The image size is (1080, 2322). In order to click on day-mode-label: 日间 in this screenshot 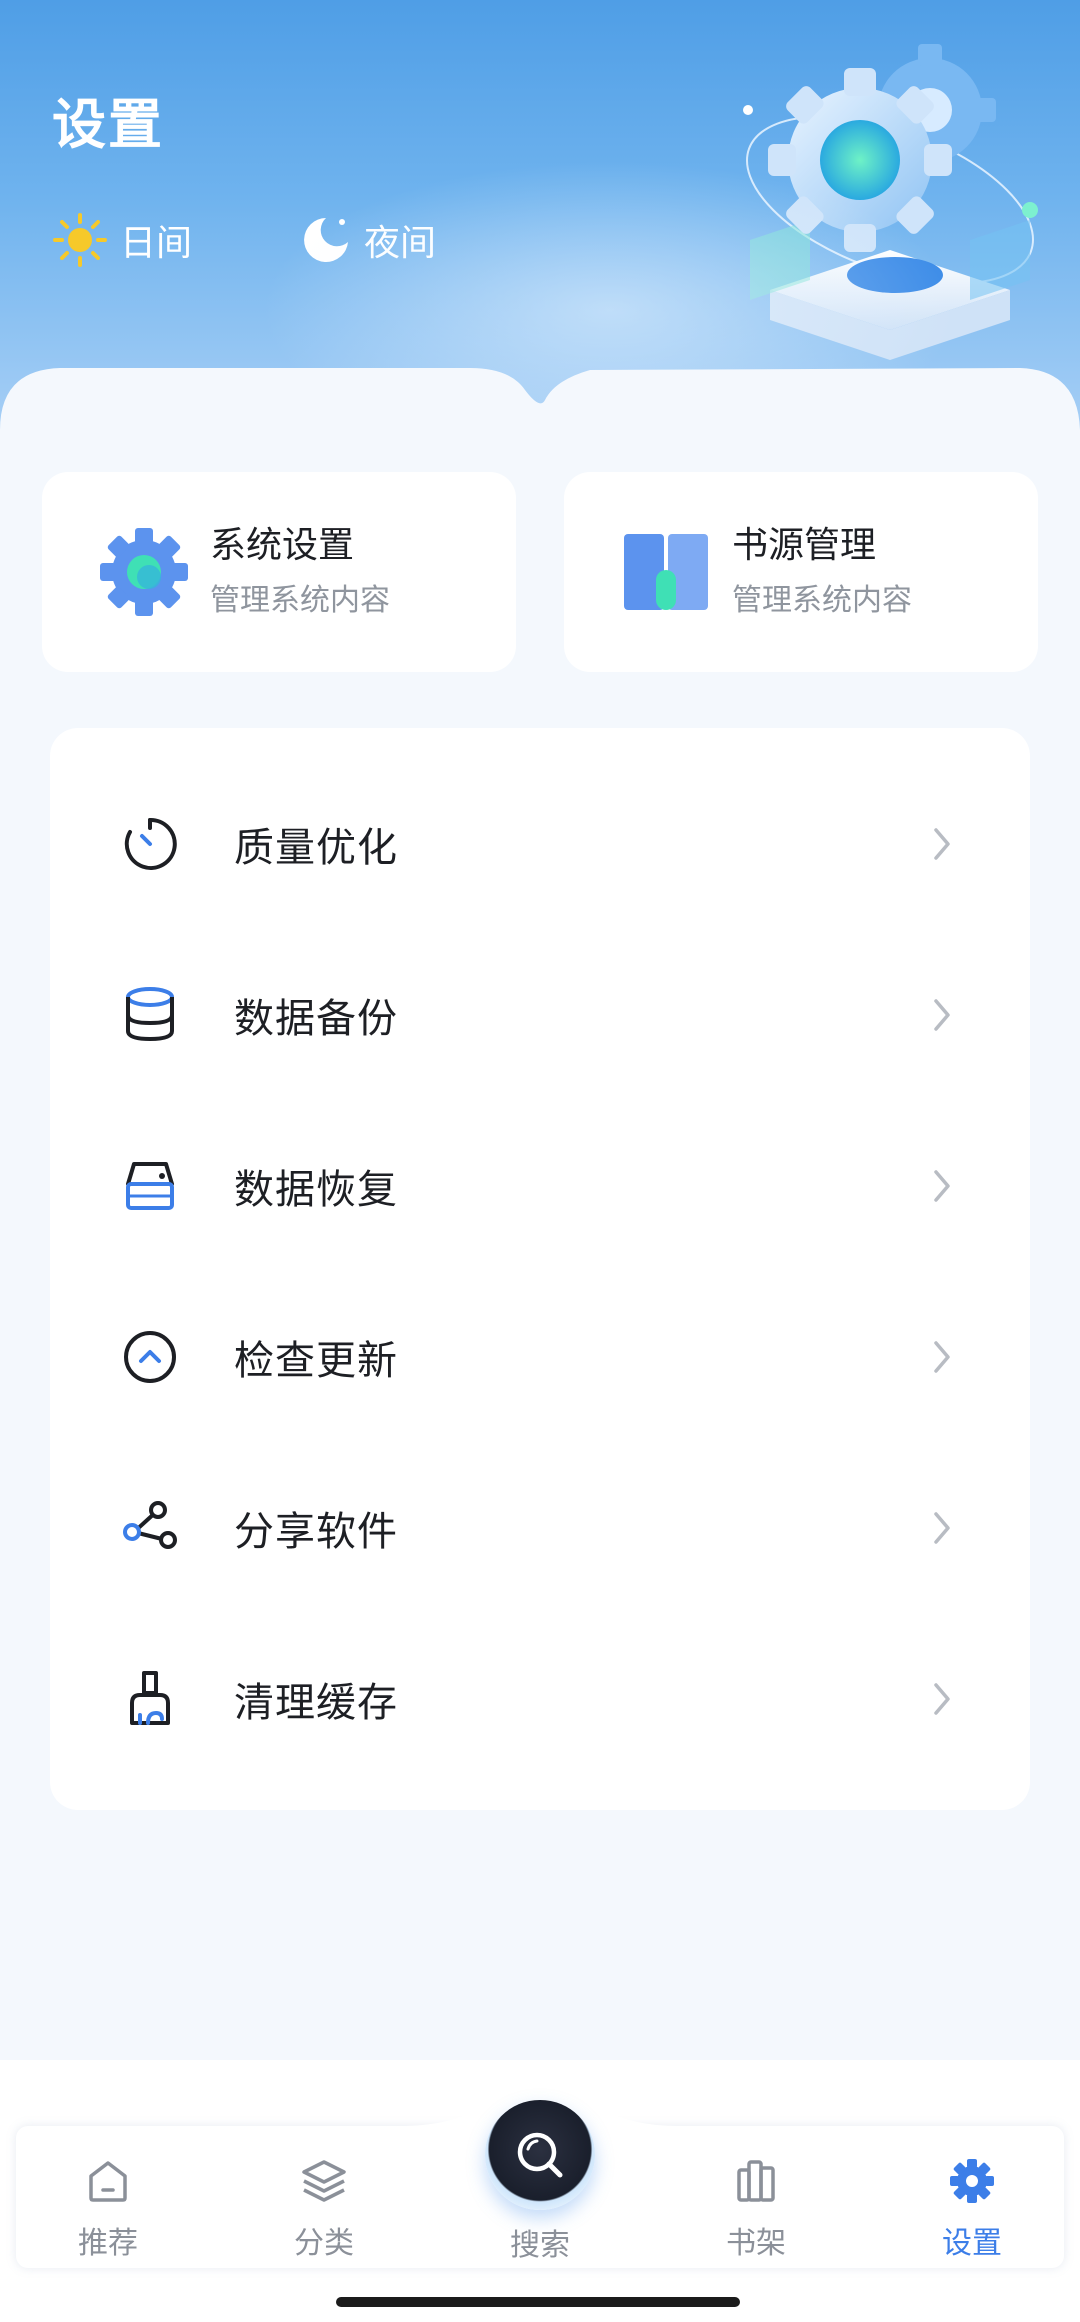, I will do `click(156, 243)`.